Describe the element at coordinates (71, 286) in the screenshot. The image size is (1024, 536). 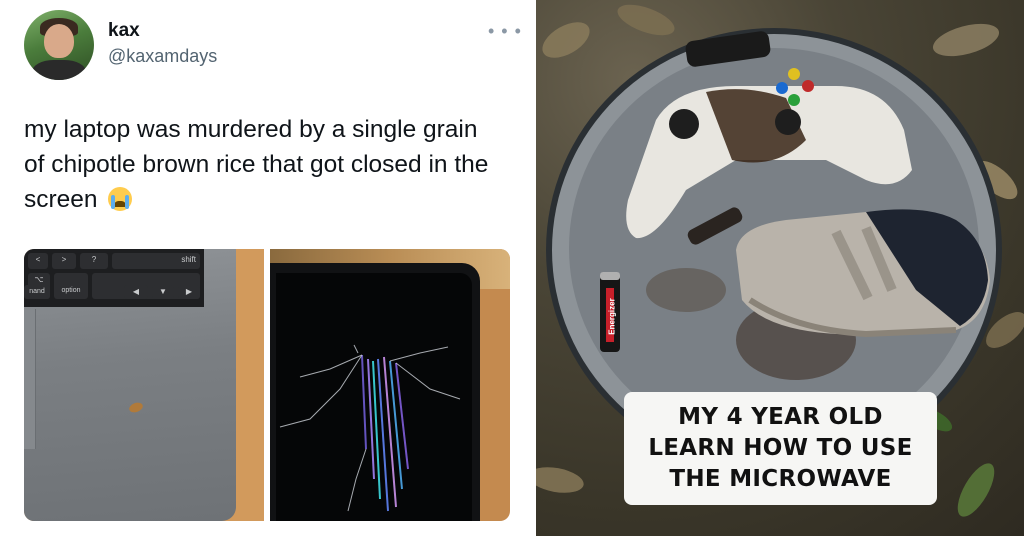
I see `key-option: option` at that location.